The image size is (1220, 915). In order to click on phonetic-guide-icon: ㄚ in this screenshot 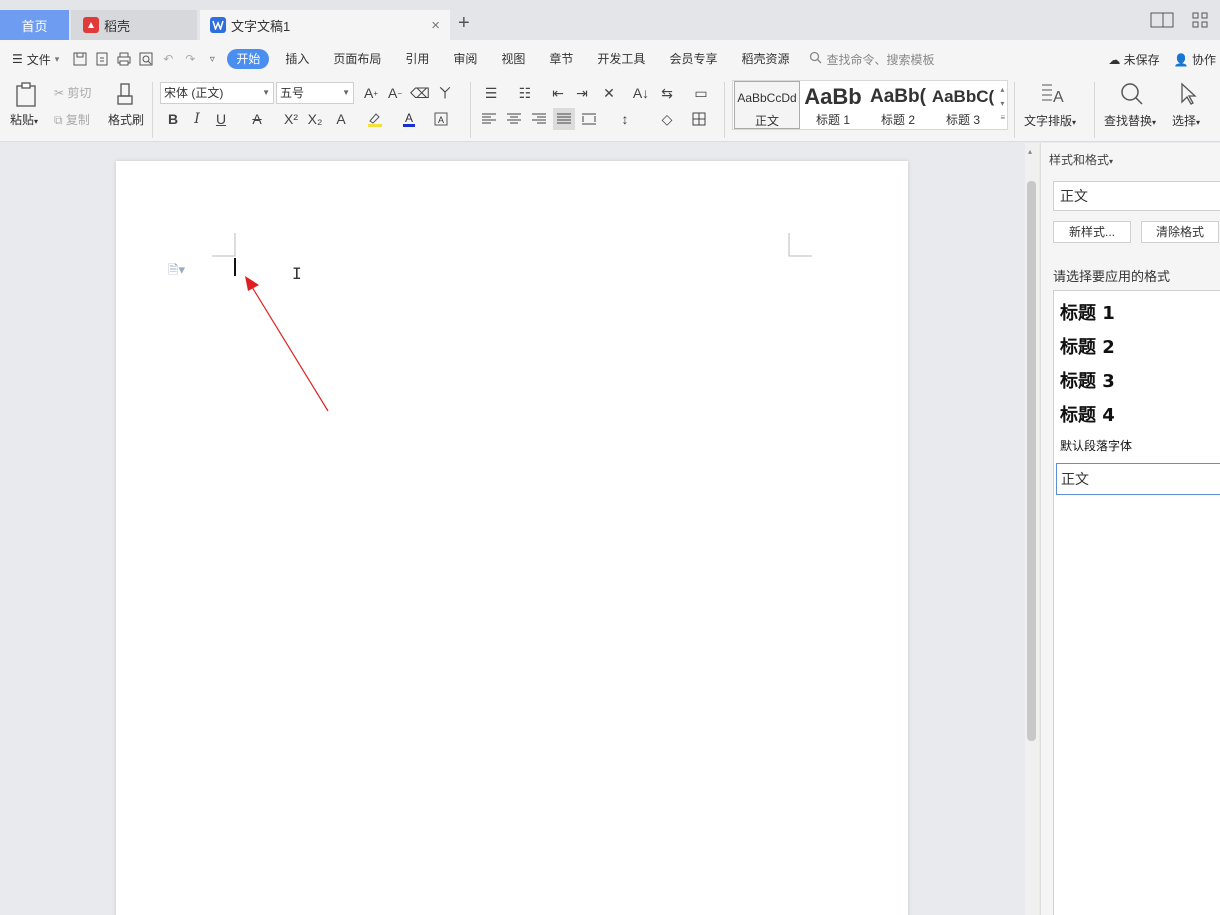, I will do `click(445, 93)`.